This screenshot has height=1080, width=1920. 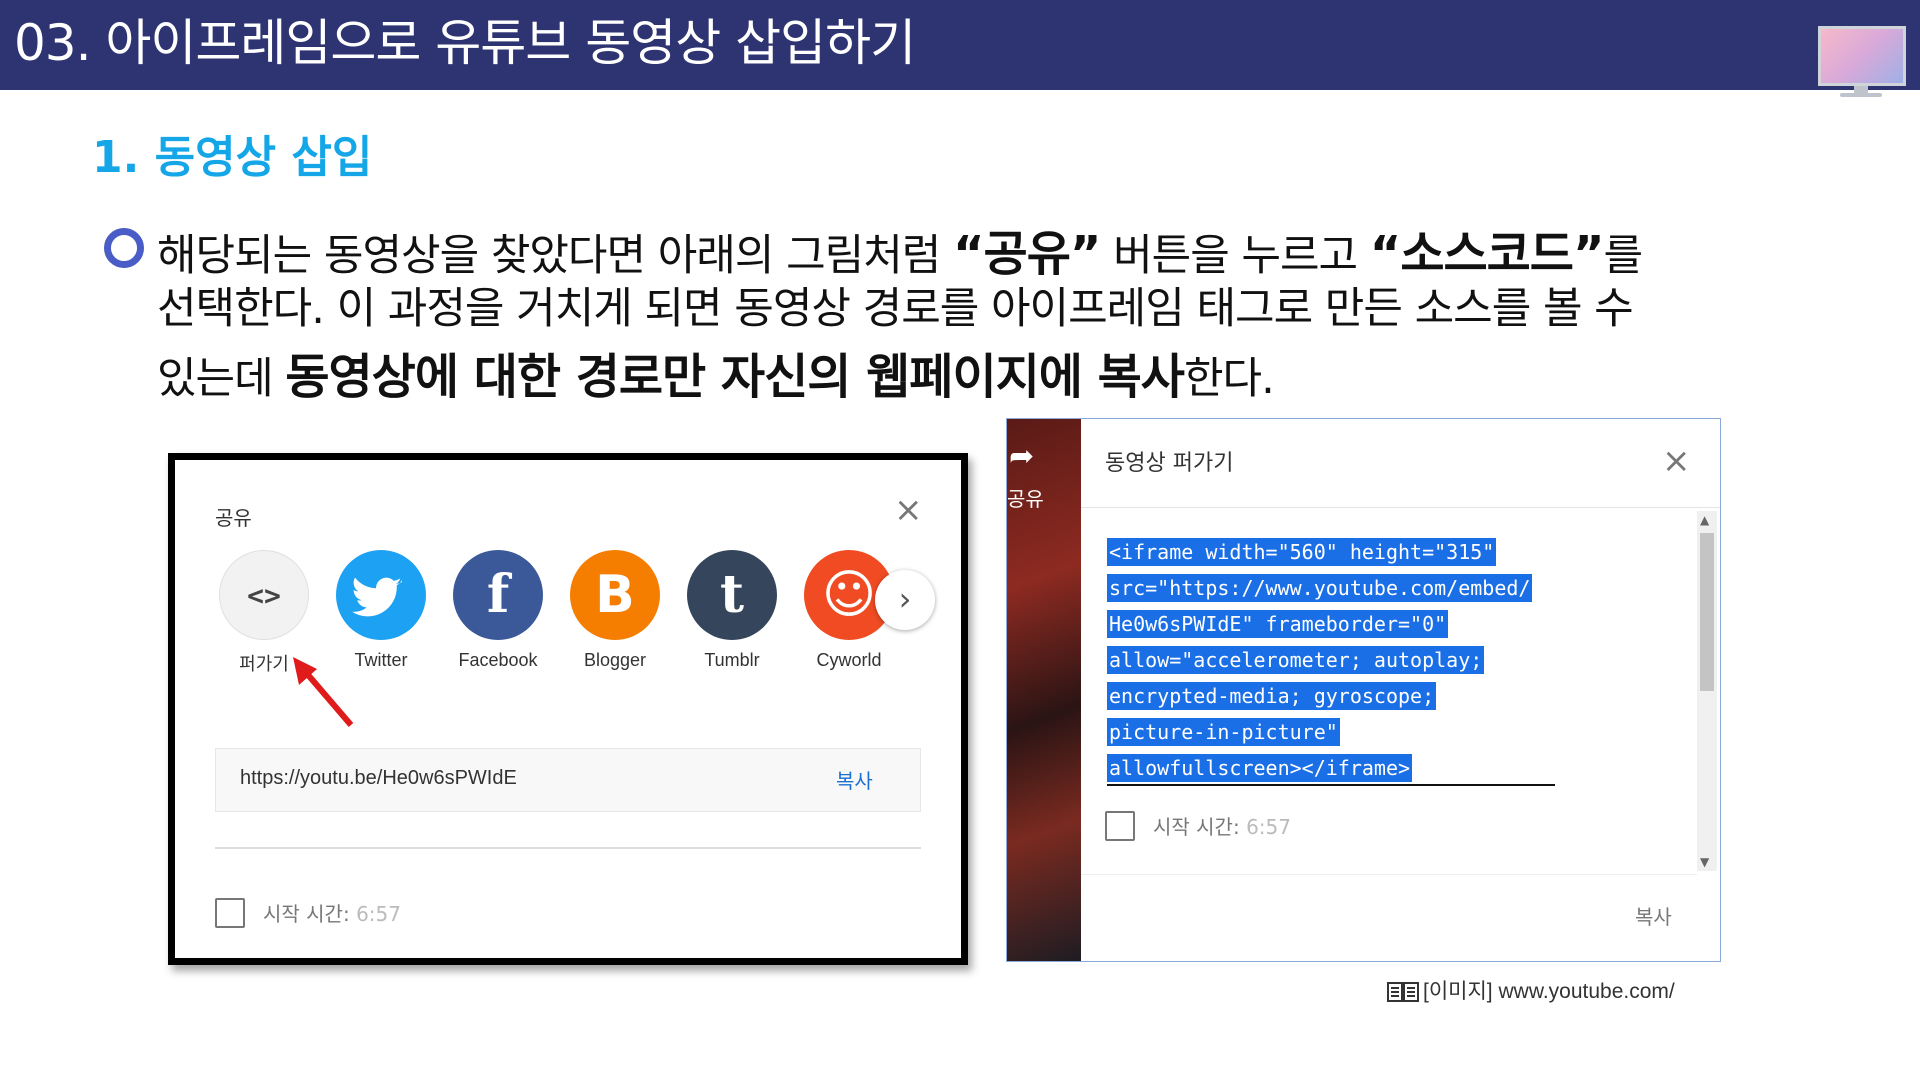 I want to click on code-line: <iframe width="560" height="315", so click(x=1302, y=552).